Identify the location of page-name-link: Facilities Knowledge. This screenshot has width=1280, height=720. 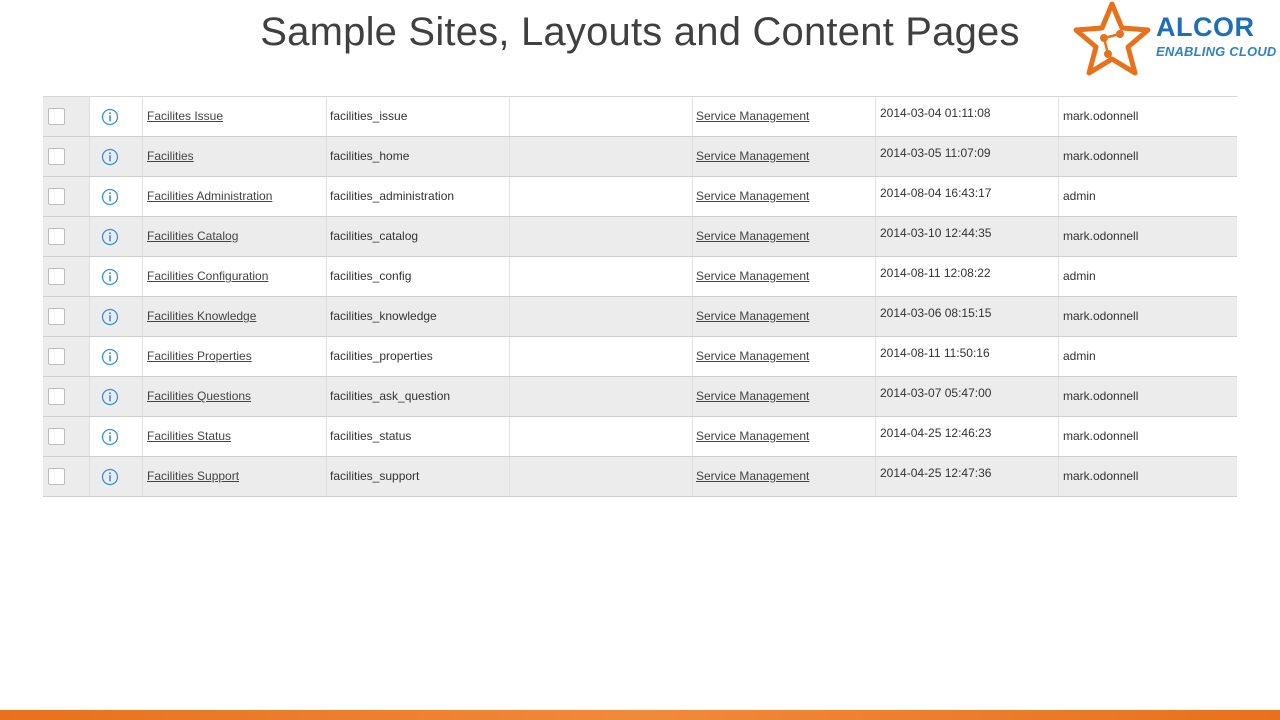
(201, 316).